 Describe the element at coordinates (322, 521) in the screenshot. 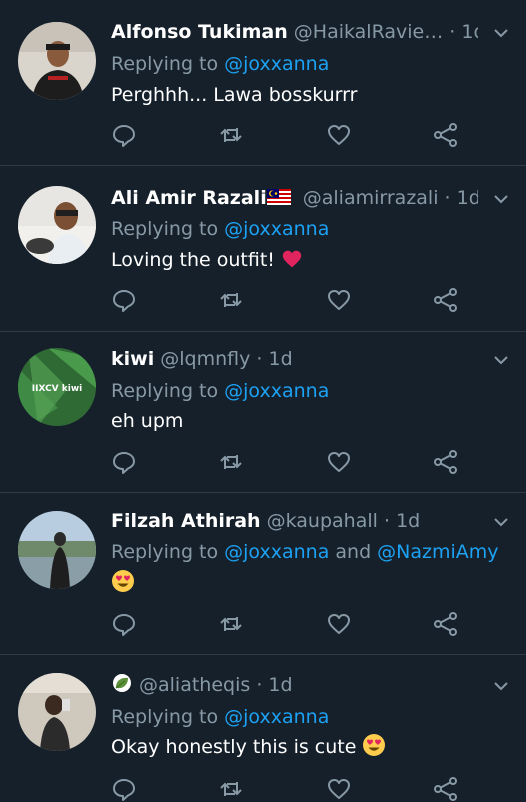

I see `user-handle: @kaupahall` at that location.